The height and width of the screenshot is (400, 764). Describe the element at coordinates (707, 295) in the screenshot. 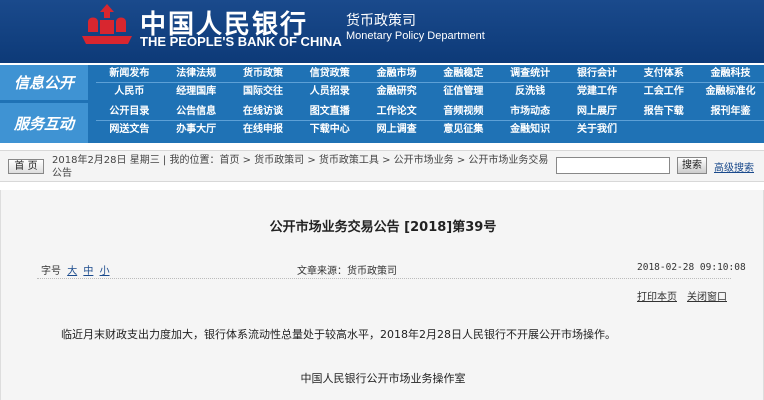

I see `close-window-link: 关闭窗口` at that location.